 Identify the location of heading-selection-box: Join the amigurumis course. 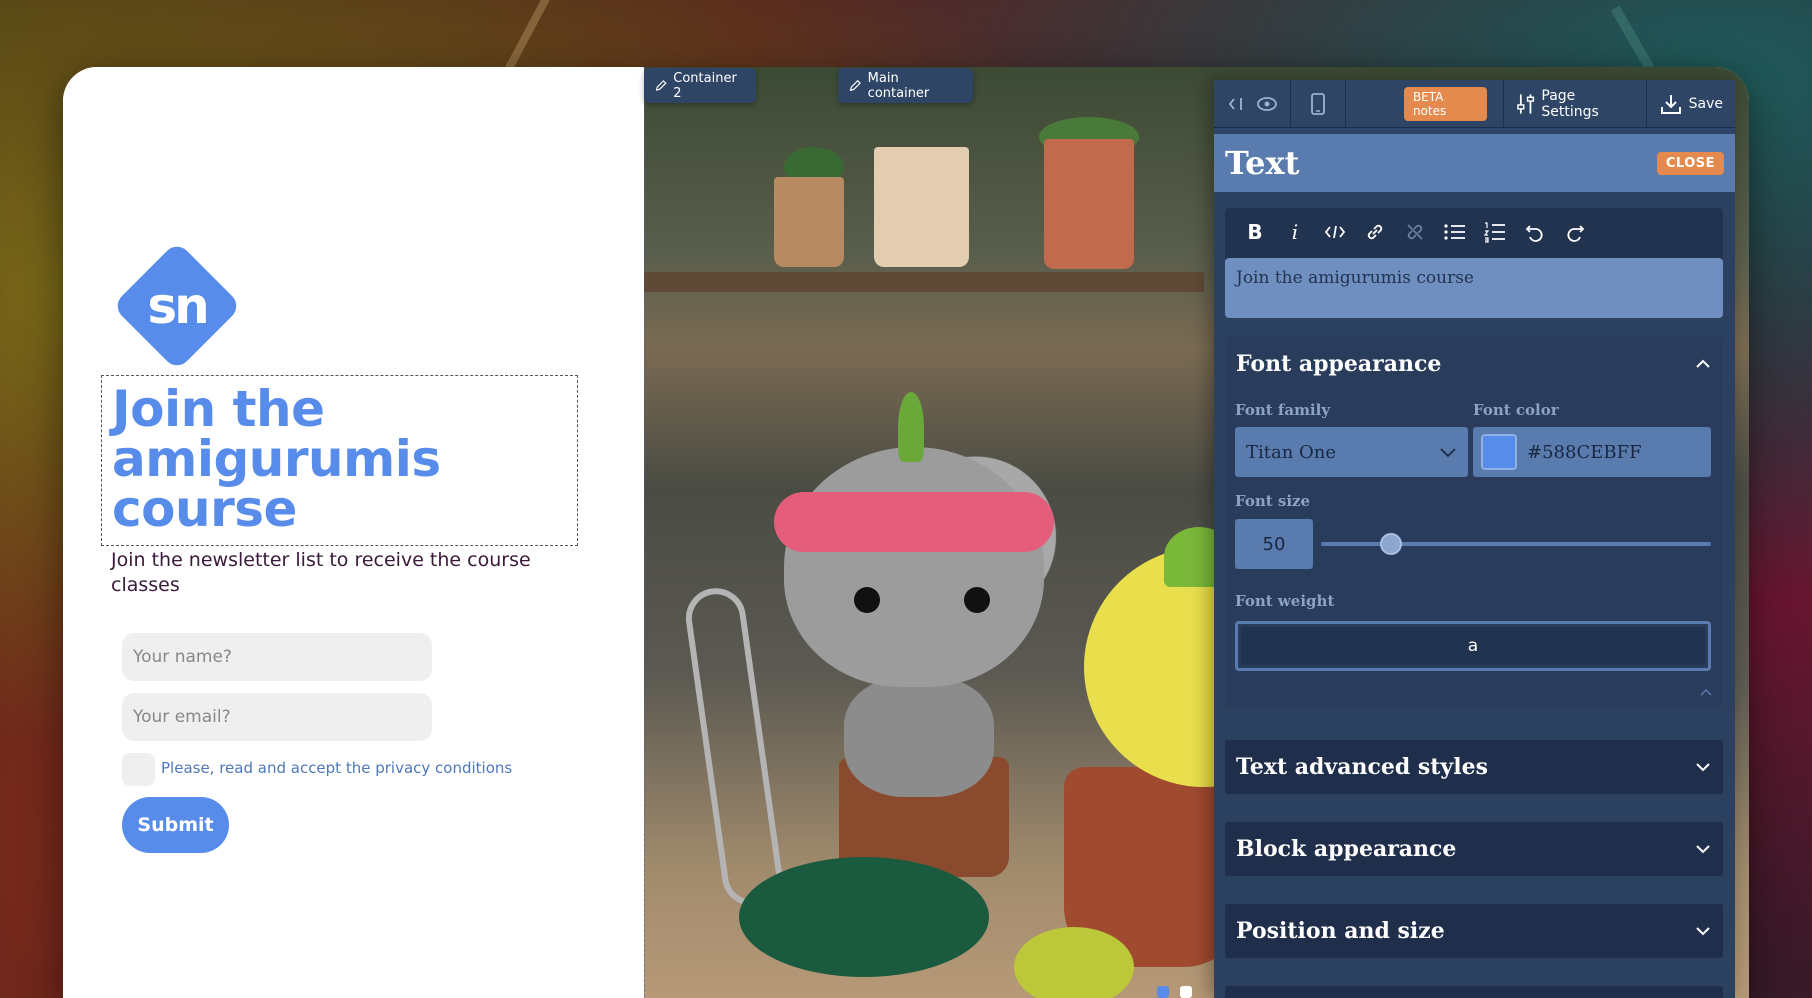
(339, 460).